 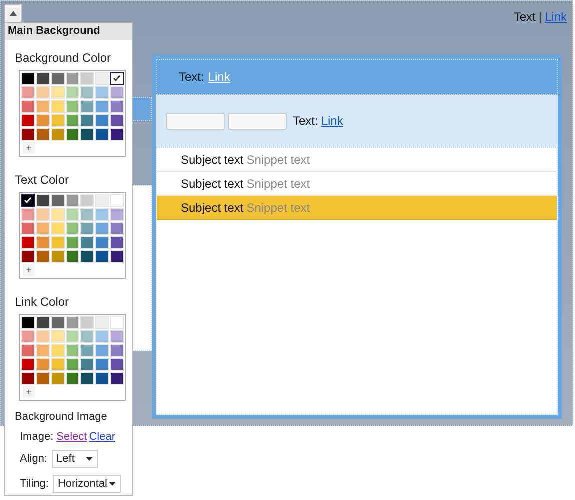 I want to click on dropdown: Horizontal, so click(x=86, y=484).